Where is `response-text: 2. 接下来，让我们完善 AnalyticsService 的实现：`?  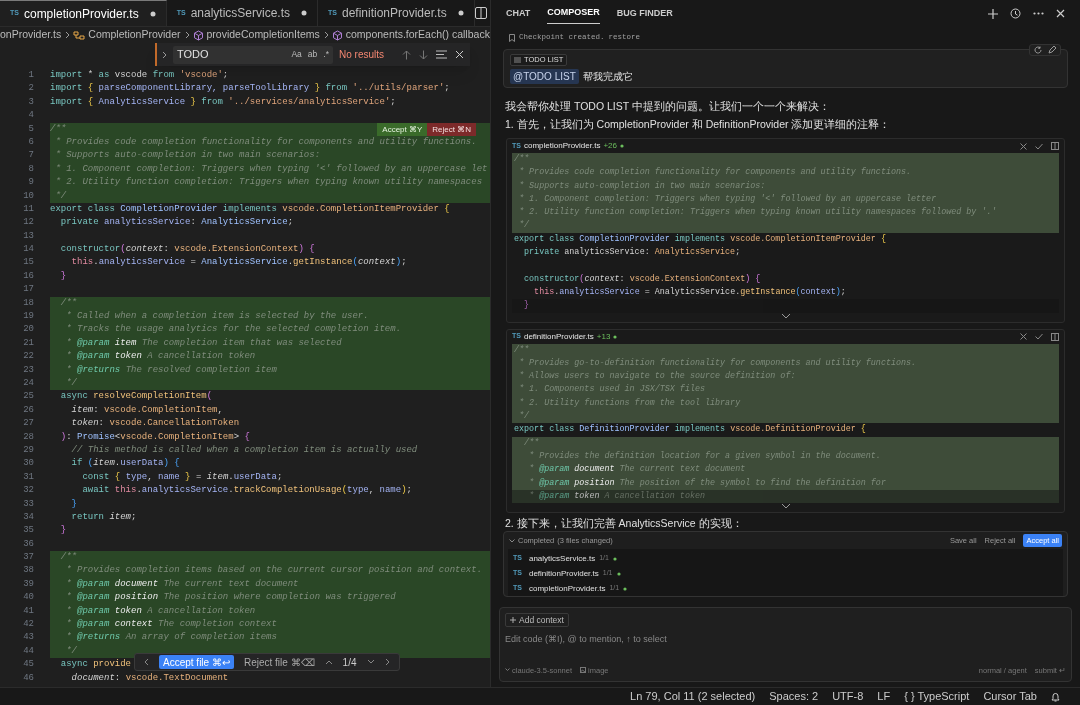 response-text: 2. 接下来，让我们完善 AnalyticsService 的实现： is located at coordinates (624, 524).